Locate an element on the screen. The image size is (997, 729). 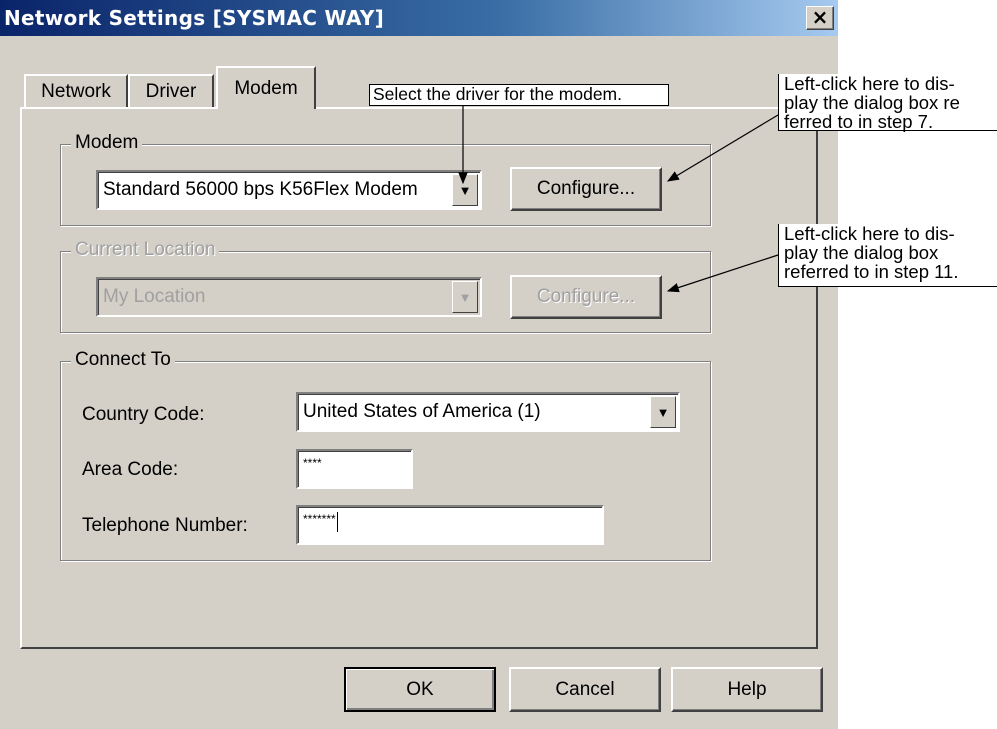
tab-label: Modem is located at coordinates (266, 88).